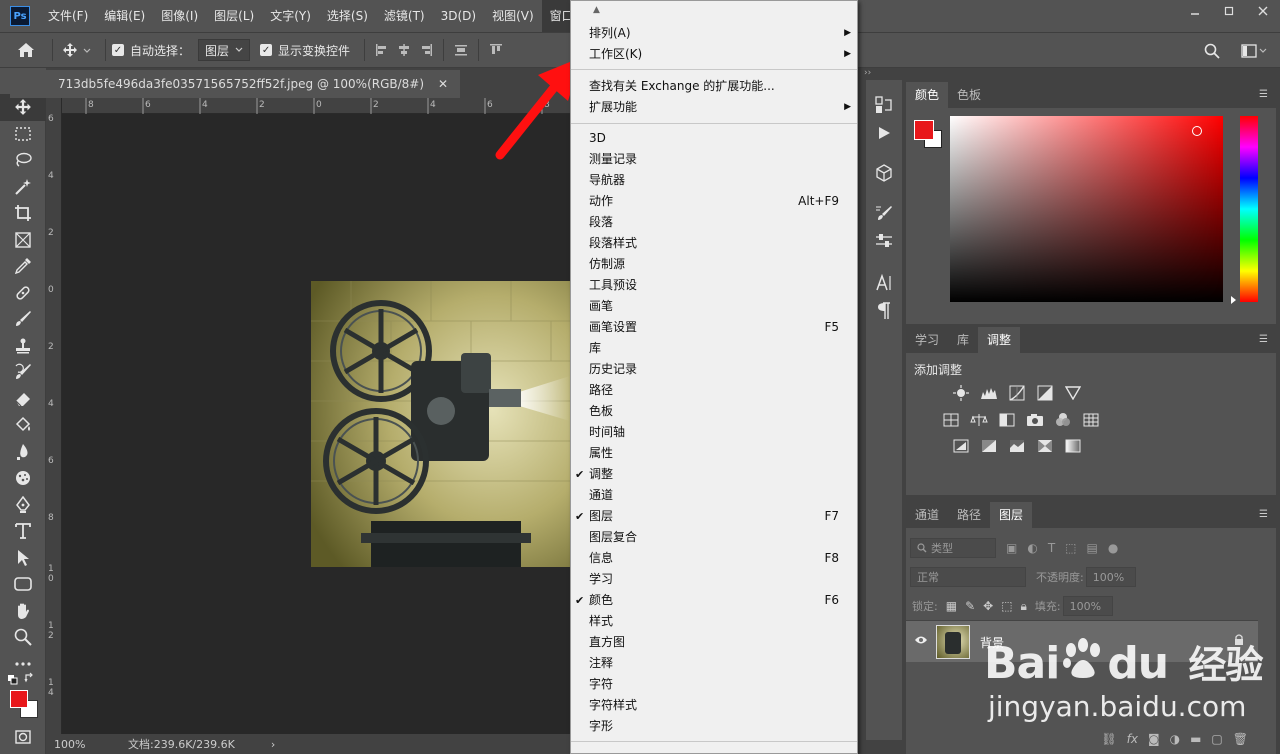  What do you see at coordinates (13, 681) in the screenshot?
I see `default-colors-icon` at bounding box center [13, 681].